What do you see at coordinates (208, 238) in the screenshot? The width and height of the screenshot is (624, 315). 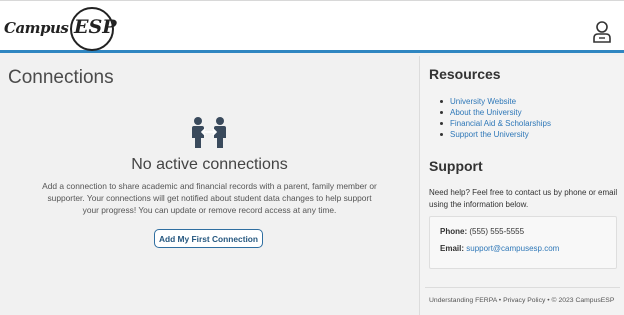 I see `add-first-connection-button: Add My First Connection` at bounding box center [208, 238].